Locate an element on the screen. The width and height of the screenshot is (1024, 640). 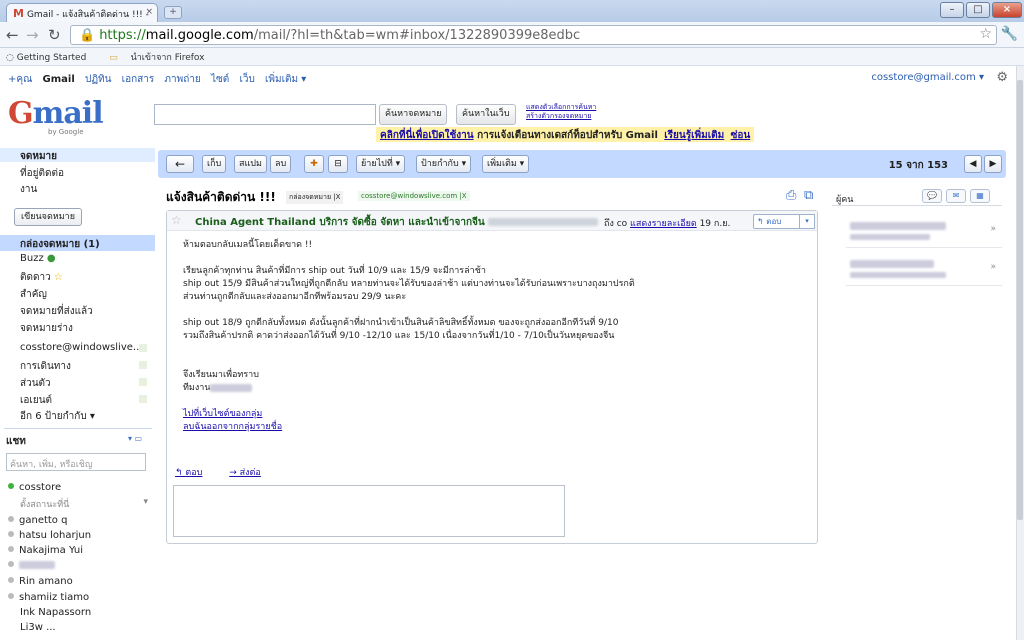
star-icon: ☆ is located at coordinates (176, 220).